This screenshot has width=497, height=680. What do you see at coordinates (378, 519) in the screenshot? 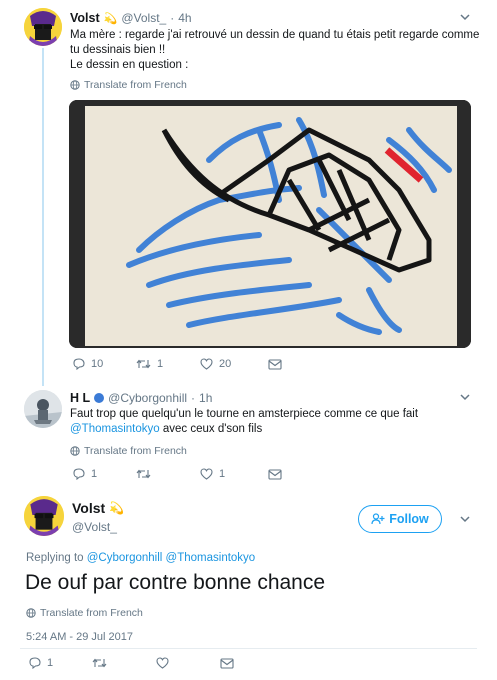
I see `person-plus-icon` at bounding box center [378, 519].